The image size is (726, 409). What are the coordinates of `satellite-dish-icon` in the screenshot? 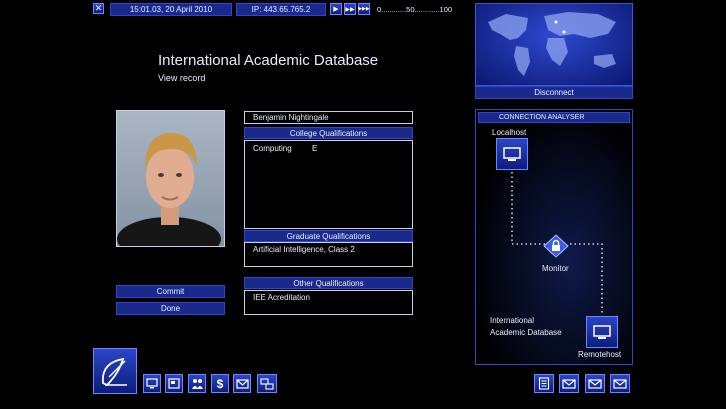 It's located at (115, 371).